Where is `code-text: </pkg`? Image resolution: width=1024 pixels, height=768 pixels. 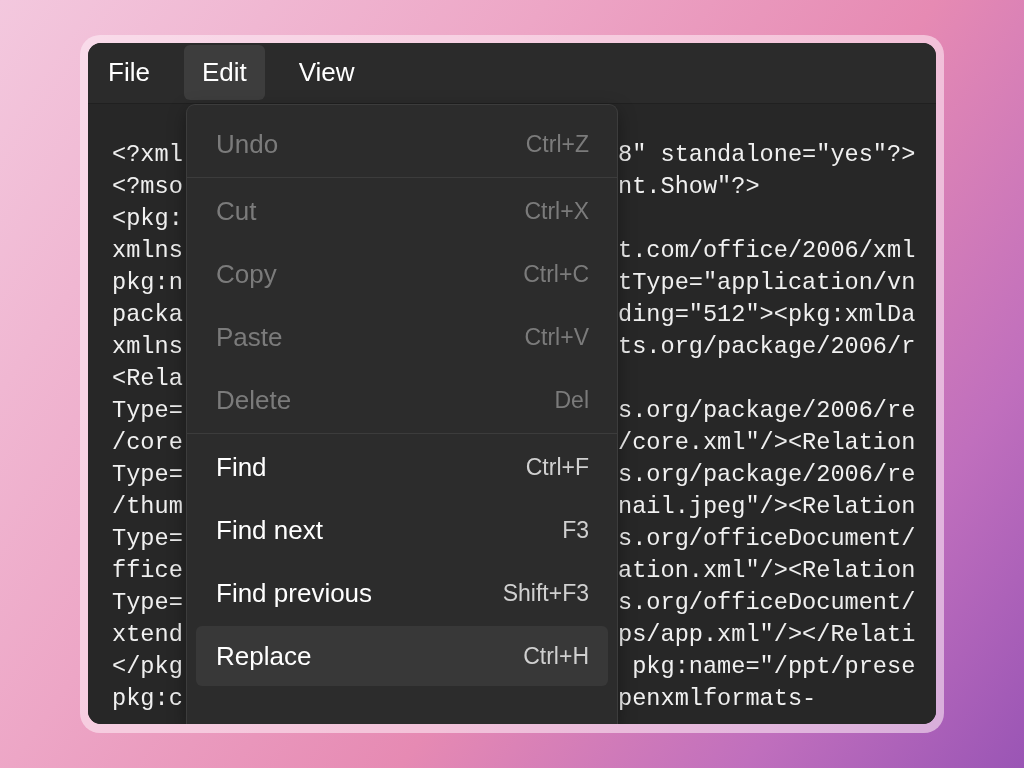
code-text: </pkg is located at coordinates (147, 666).